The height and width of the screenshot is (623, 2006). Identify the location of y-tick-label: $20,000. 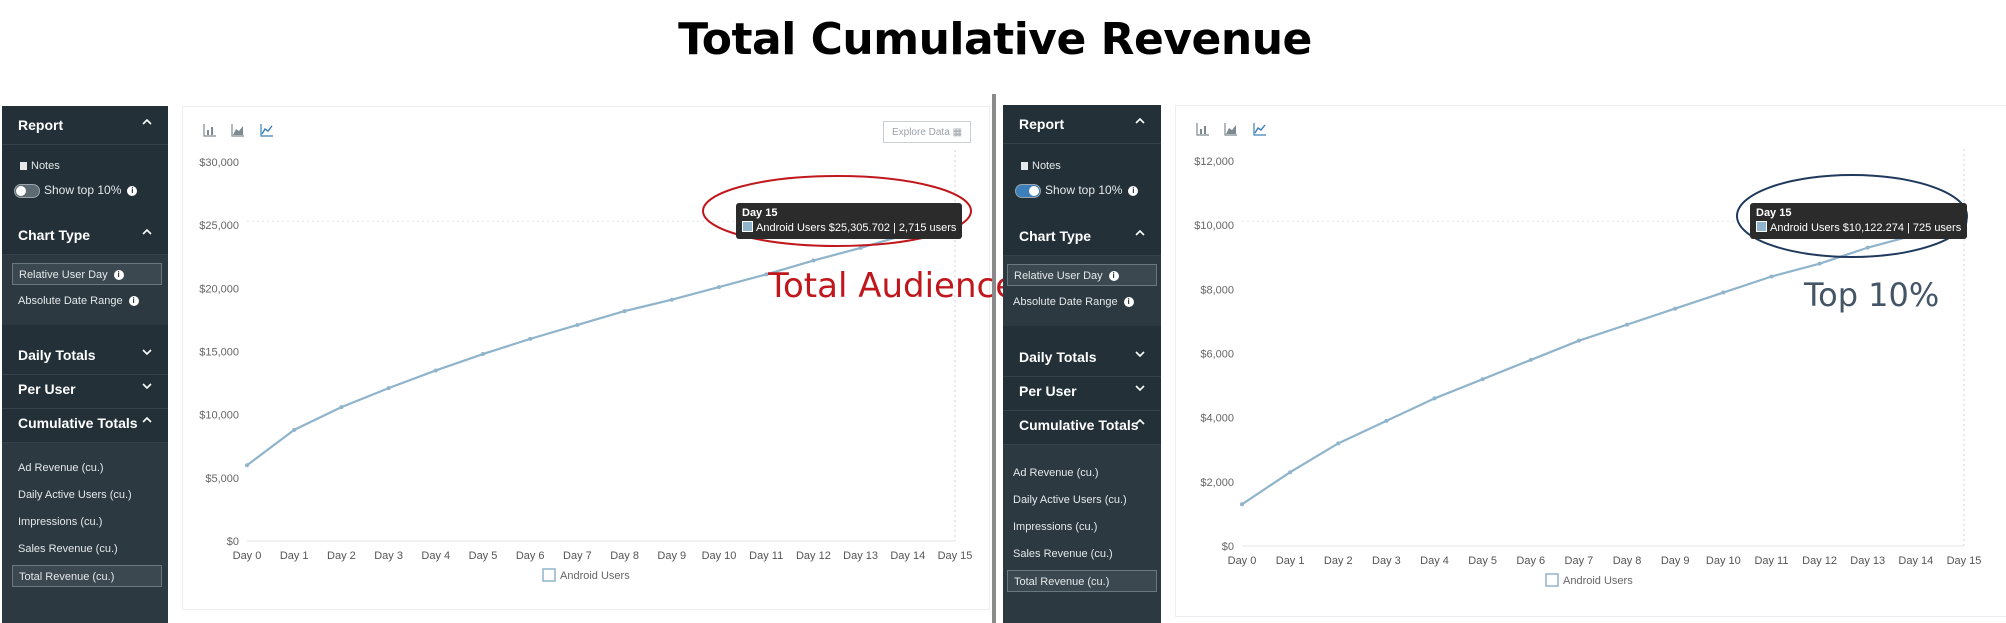
(219, 289).